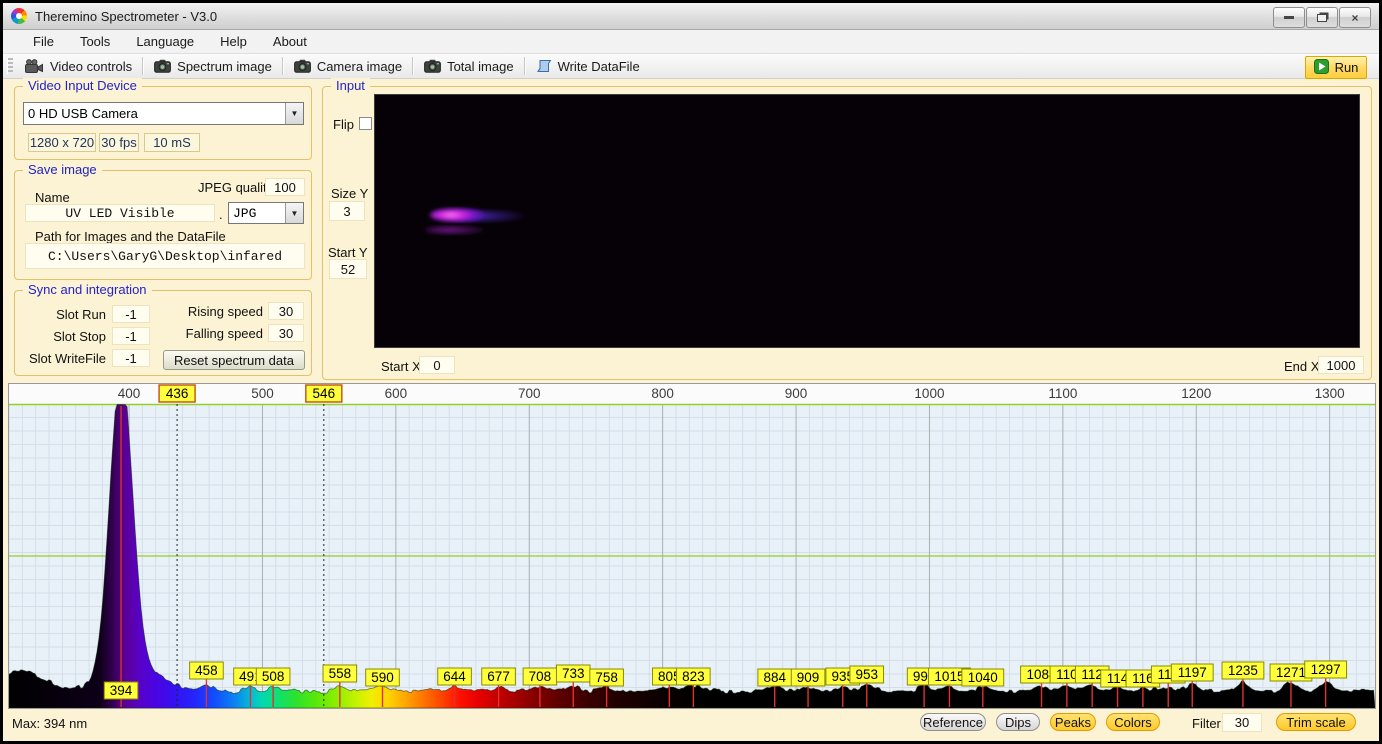 The width and height of the screenshot is (1382, 744). I want to click on minimize-button, so click(1289, 17).